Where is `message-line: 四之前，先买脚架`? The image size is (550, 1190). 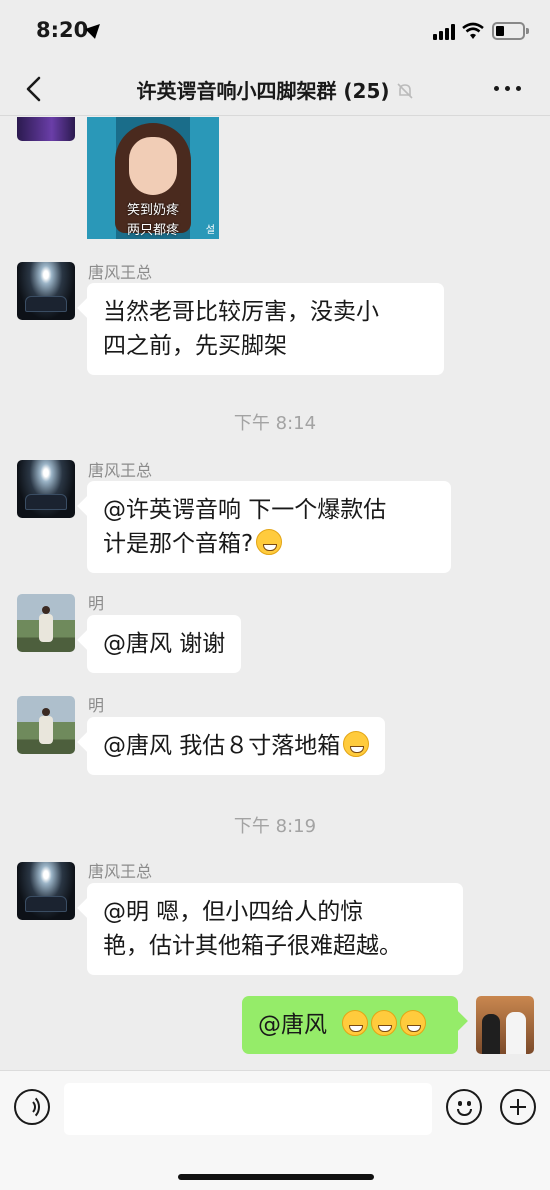 message-line: 四之前，先买脚架 is located at coordinates (195, 346).